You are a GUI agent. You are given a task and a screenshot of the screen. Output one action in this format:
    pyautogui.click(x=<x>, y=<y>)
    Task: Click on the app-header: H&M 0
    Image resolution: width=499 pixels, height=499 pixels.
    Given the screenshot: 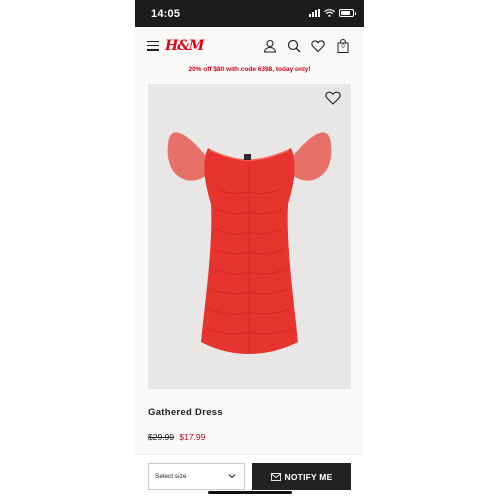 What is the action you would take?
    pyautogui.click(x=249, y=46)
    